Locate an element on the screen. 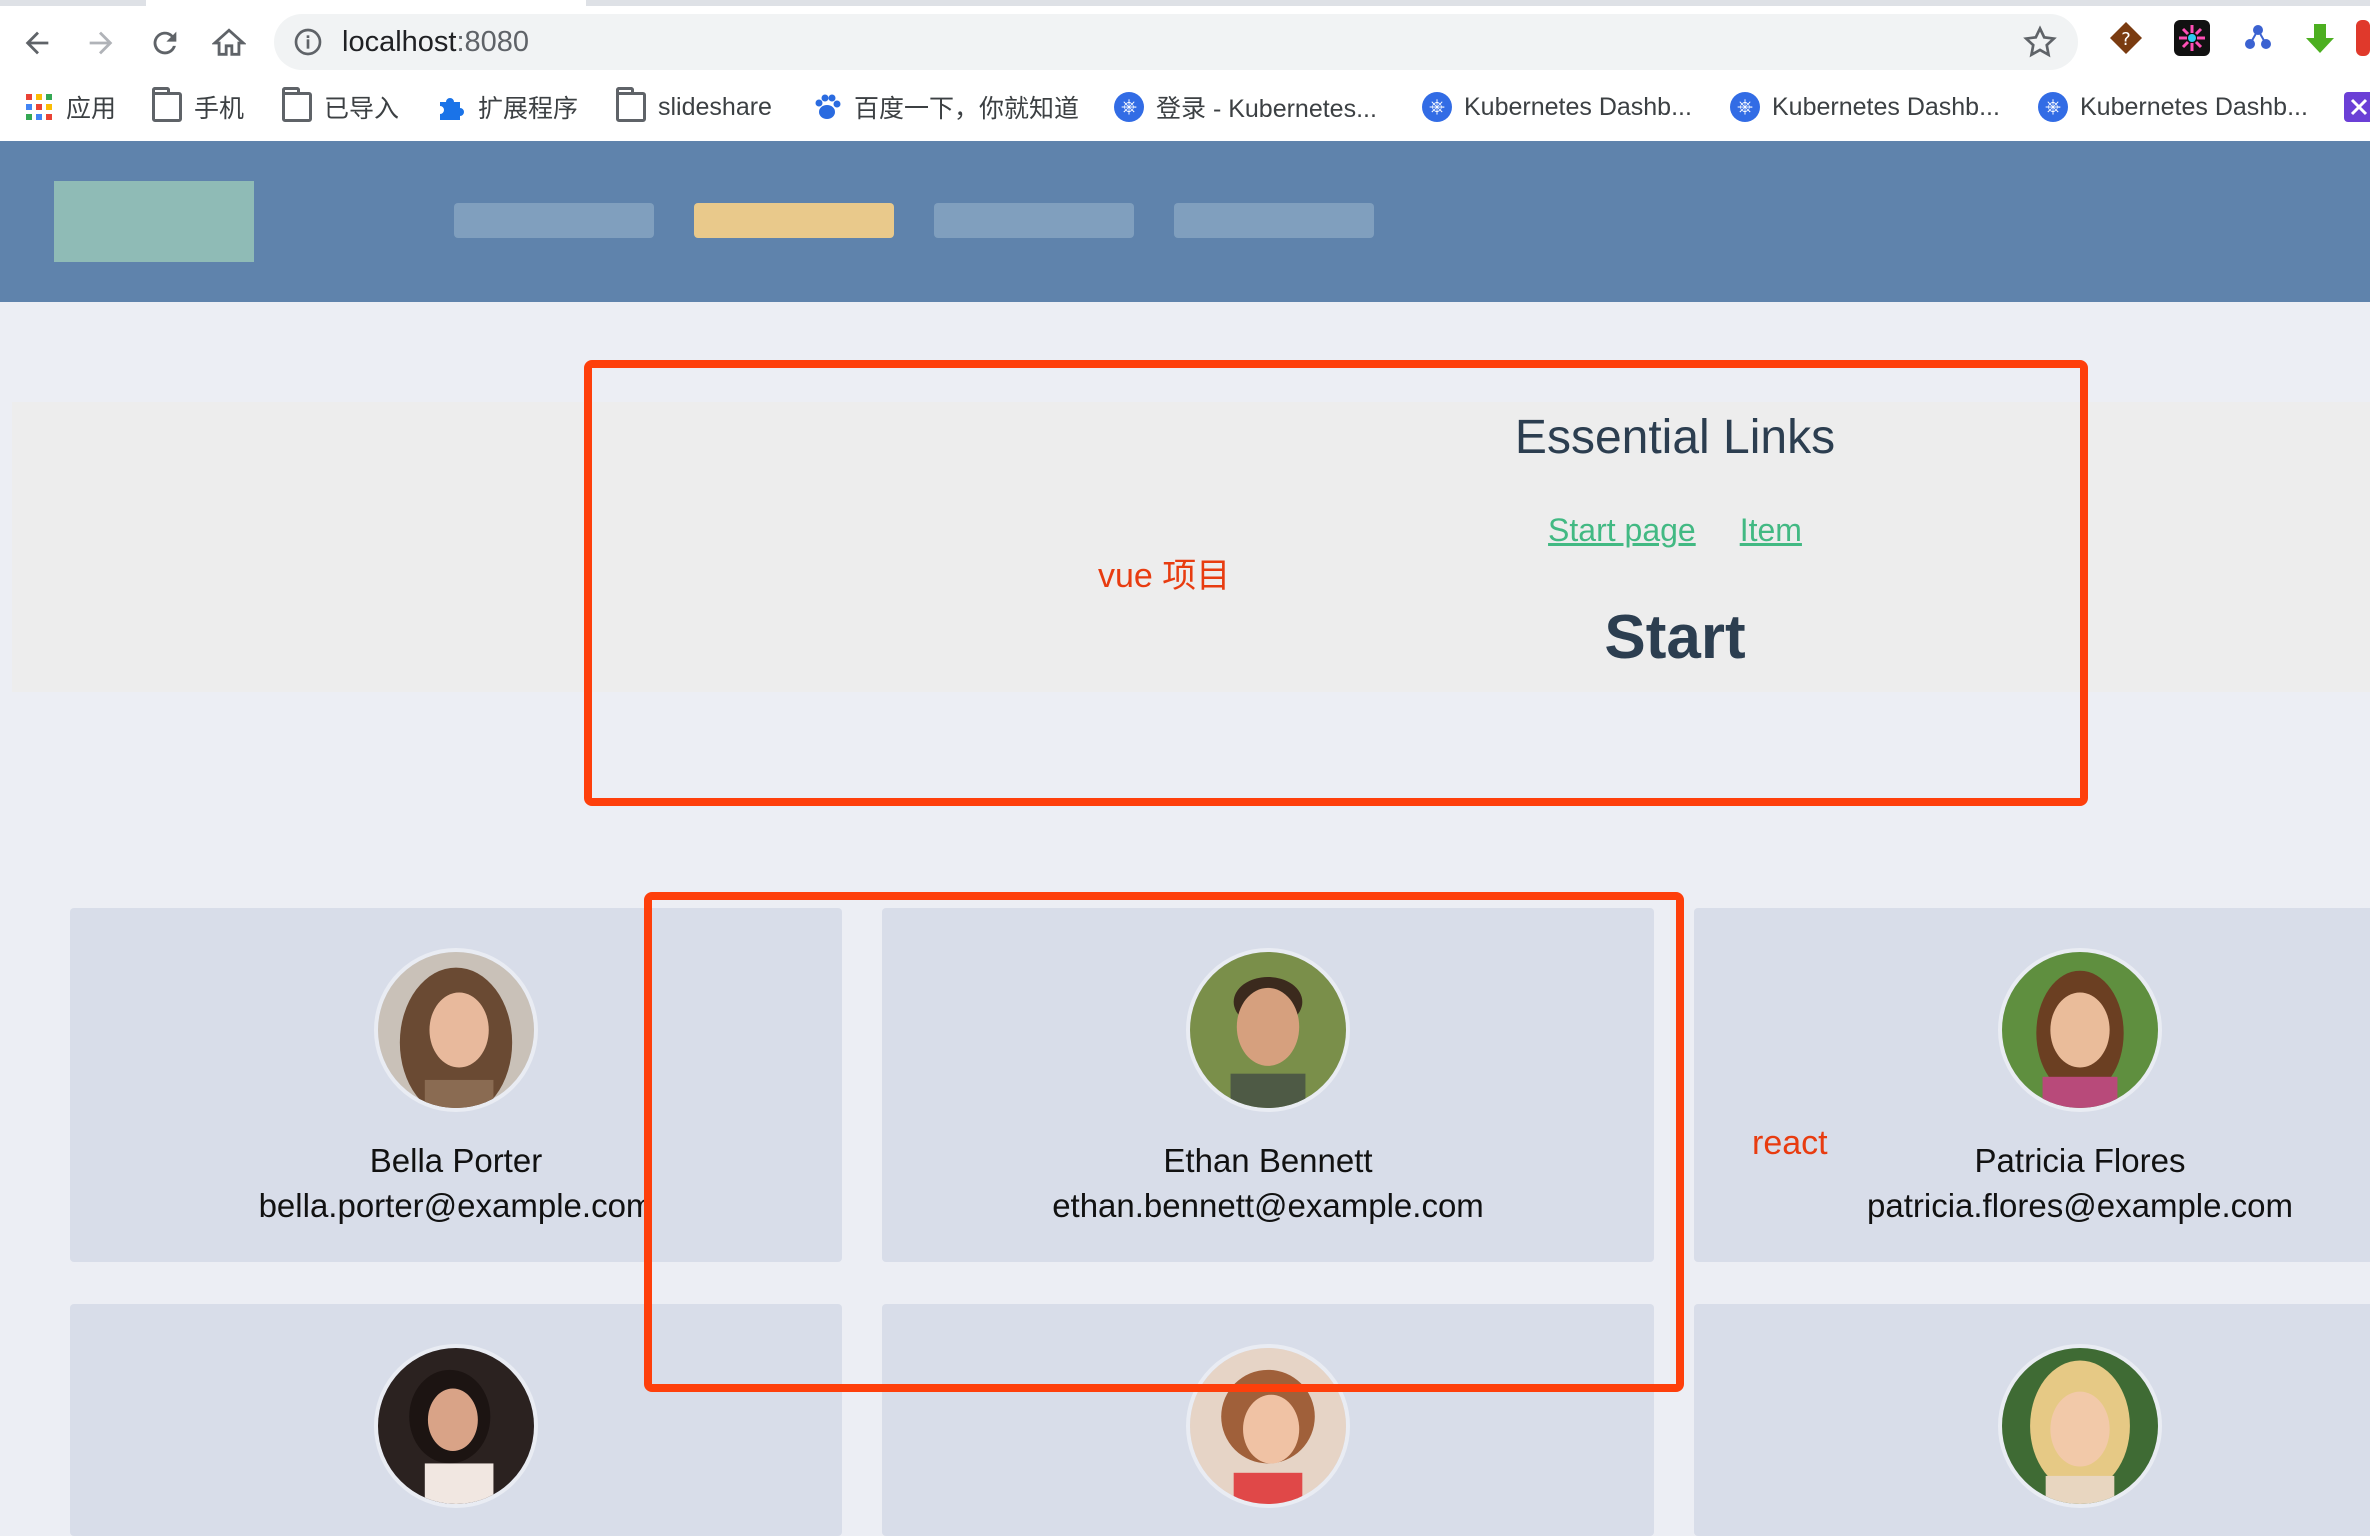  bookmark-apps: 应用 is located at coordinates (70, 107).